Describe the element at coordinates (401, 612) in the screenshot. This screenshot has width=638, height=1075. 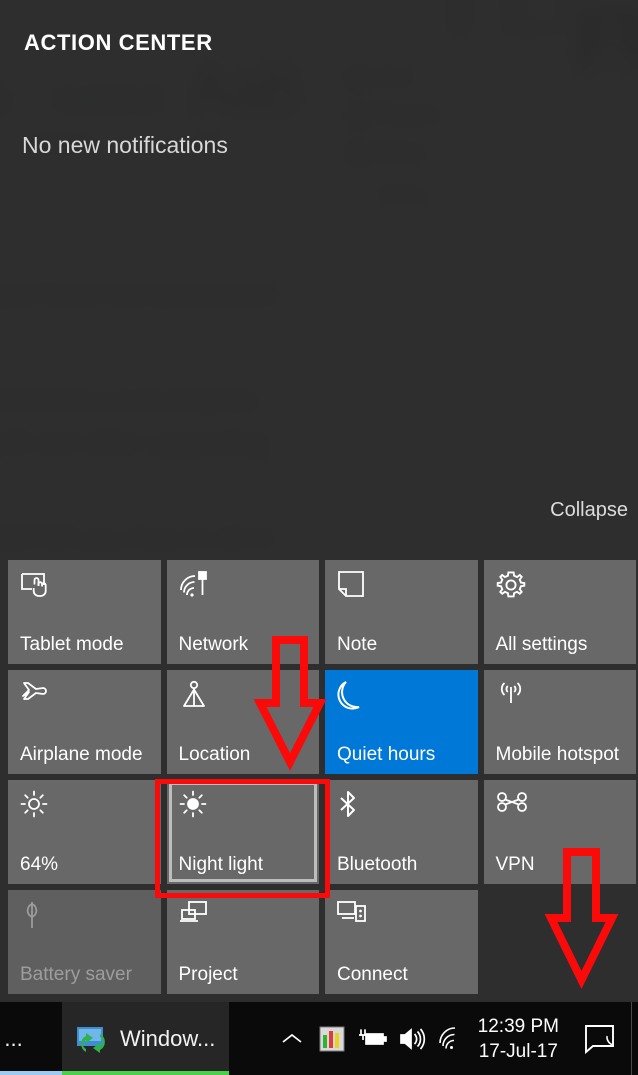
I see `quick-action-note: Note` at that location.